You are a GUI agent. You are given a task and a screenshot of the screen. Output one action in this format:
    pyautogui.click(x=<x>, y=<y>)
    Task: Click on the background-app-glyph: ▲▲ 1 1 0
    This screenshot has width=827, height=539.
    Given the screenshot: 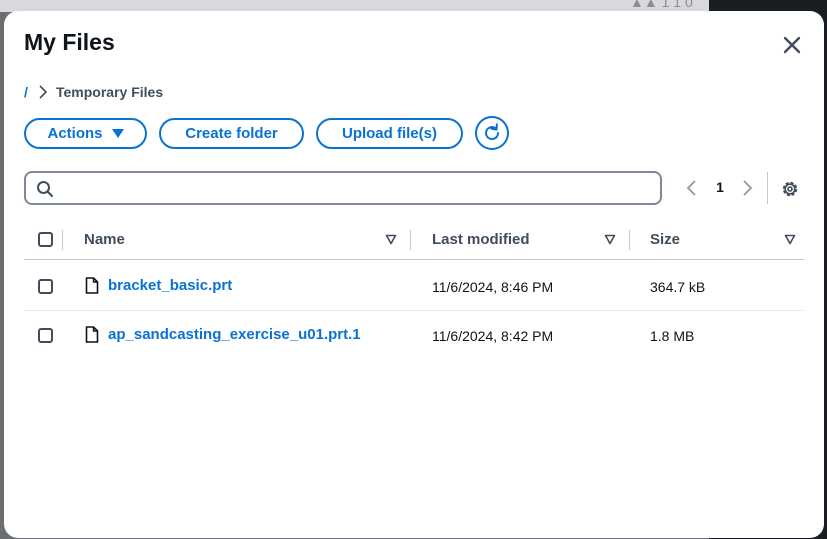 What is the action you would take?
    pyautogui.click(x=661, y=5)
    